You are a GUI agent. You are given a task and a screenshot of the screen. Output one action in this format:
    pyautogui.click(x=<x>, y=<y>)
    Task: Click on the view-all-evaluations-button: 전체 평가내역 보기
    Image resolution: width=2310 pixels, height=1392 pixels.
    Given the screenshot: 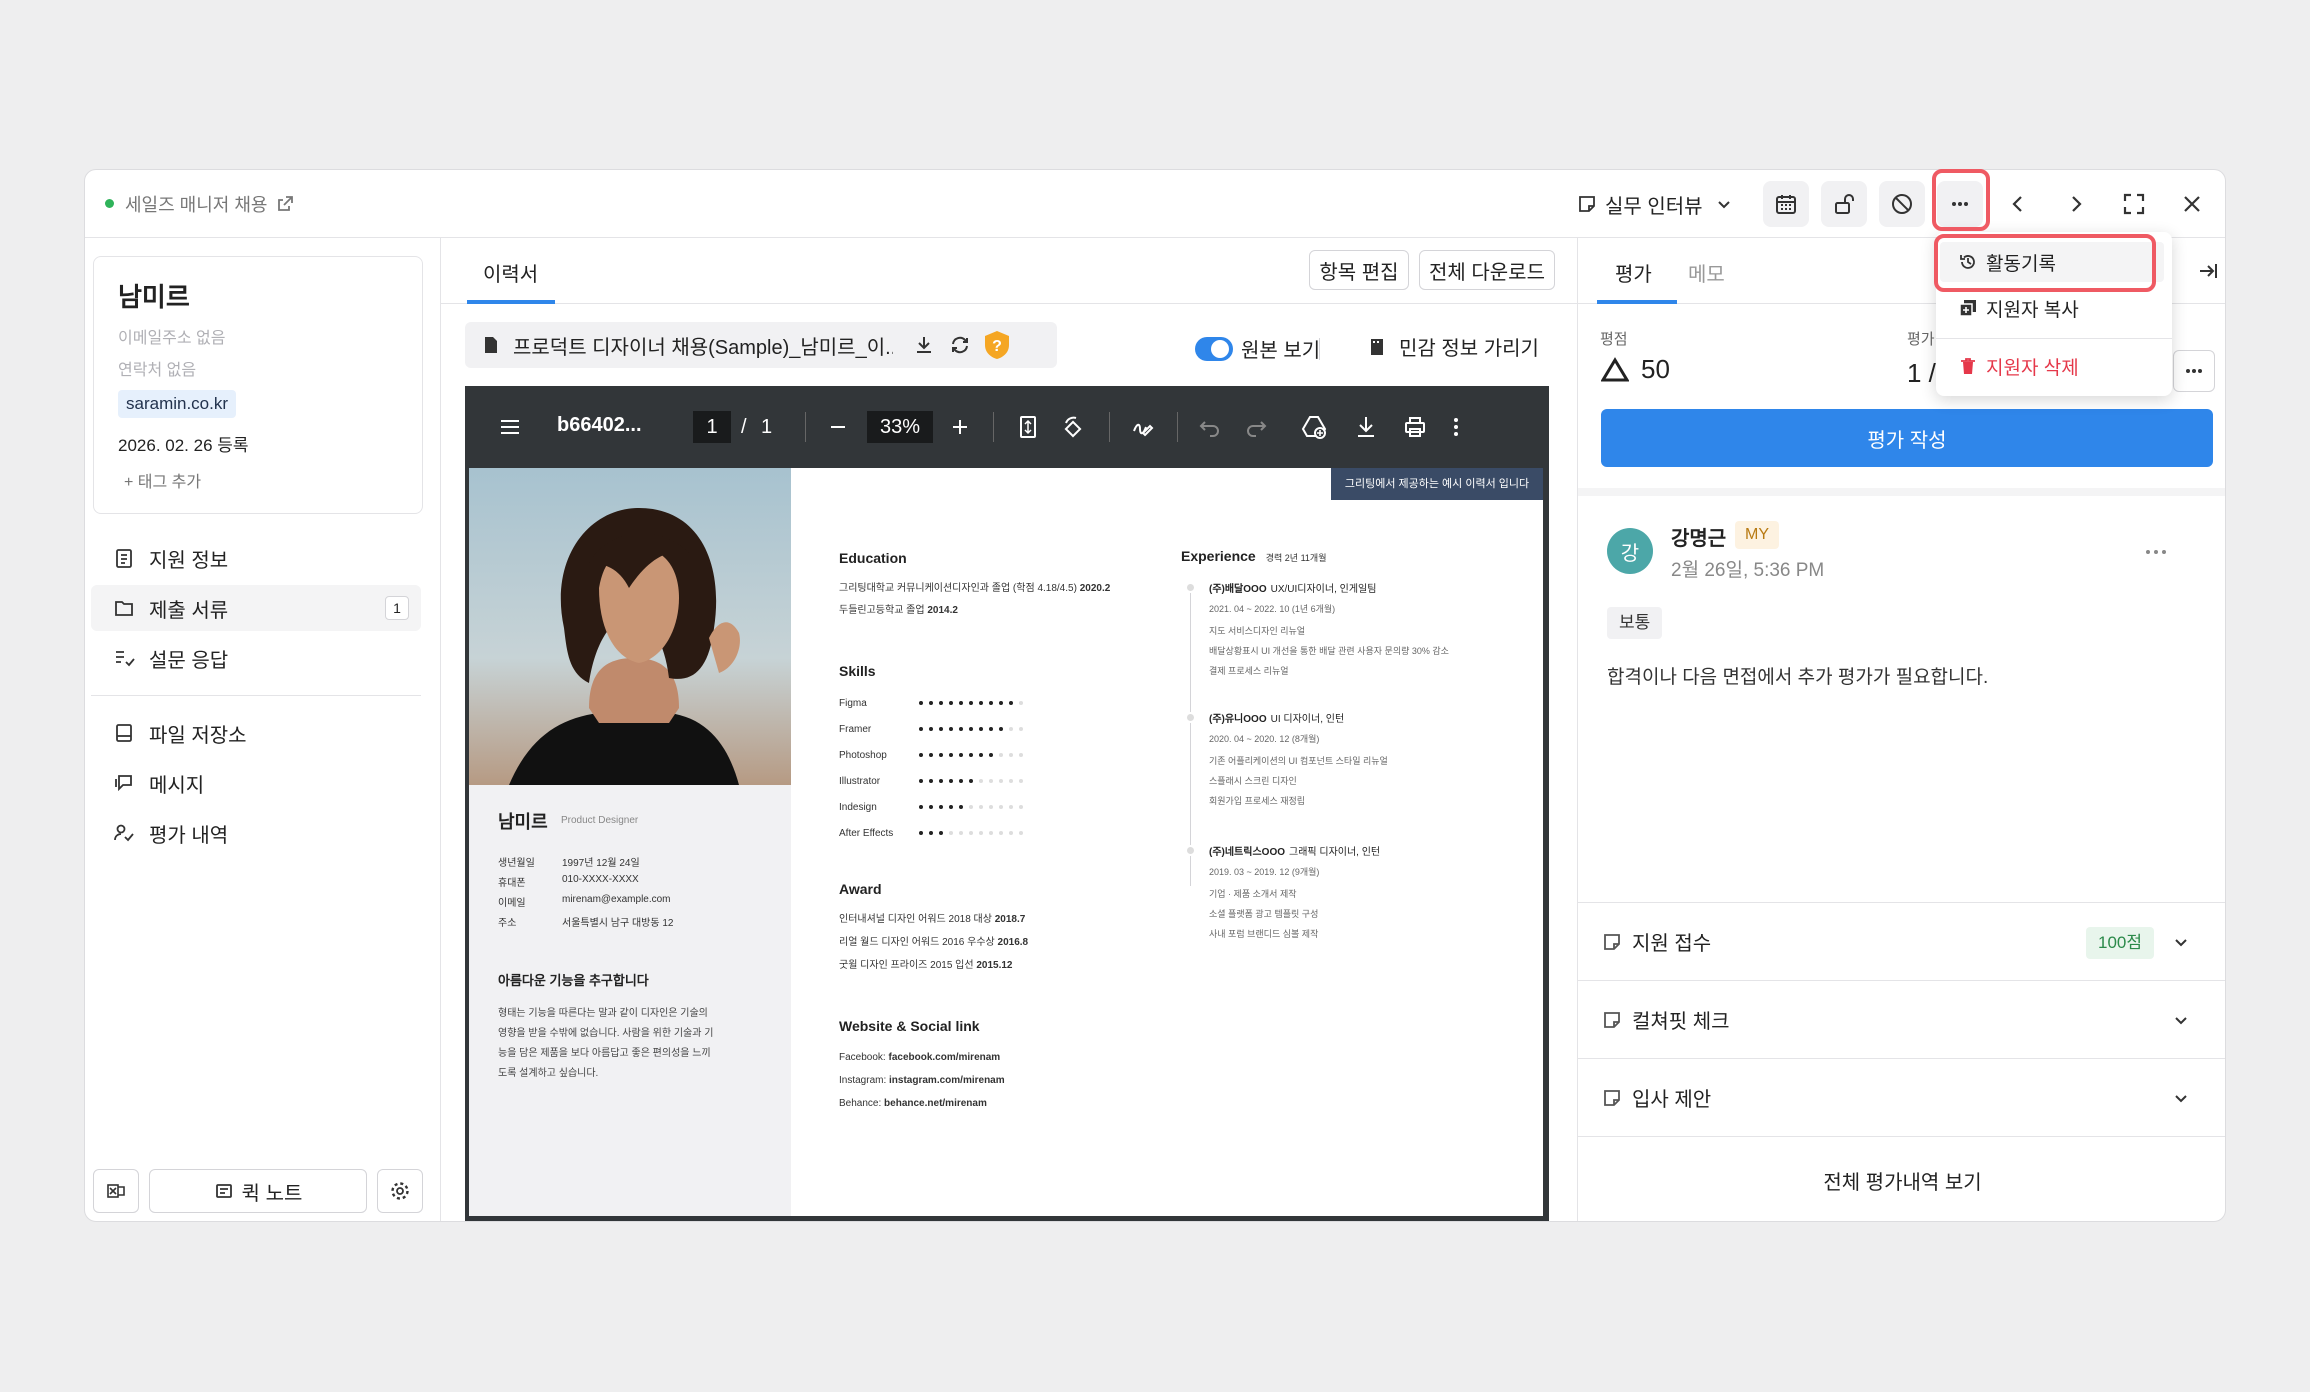 What is the action you would take?
    pyautogui.click(x=1901, y=1179)
    